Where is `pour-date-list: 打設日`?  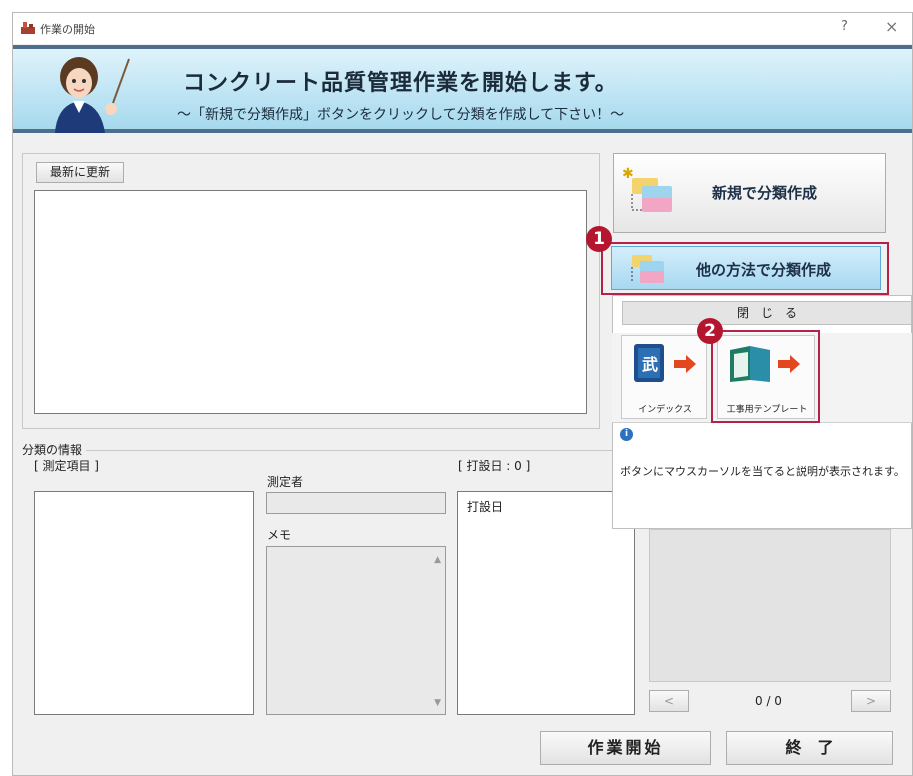 pour-date-list: 打設日 is located at coordinates (546, 603).